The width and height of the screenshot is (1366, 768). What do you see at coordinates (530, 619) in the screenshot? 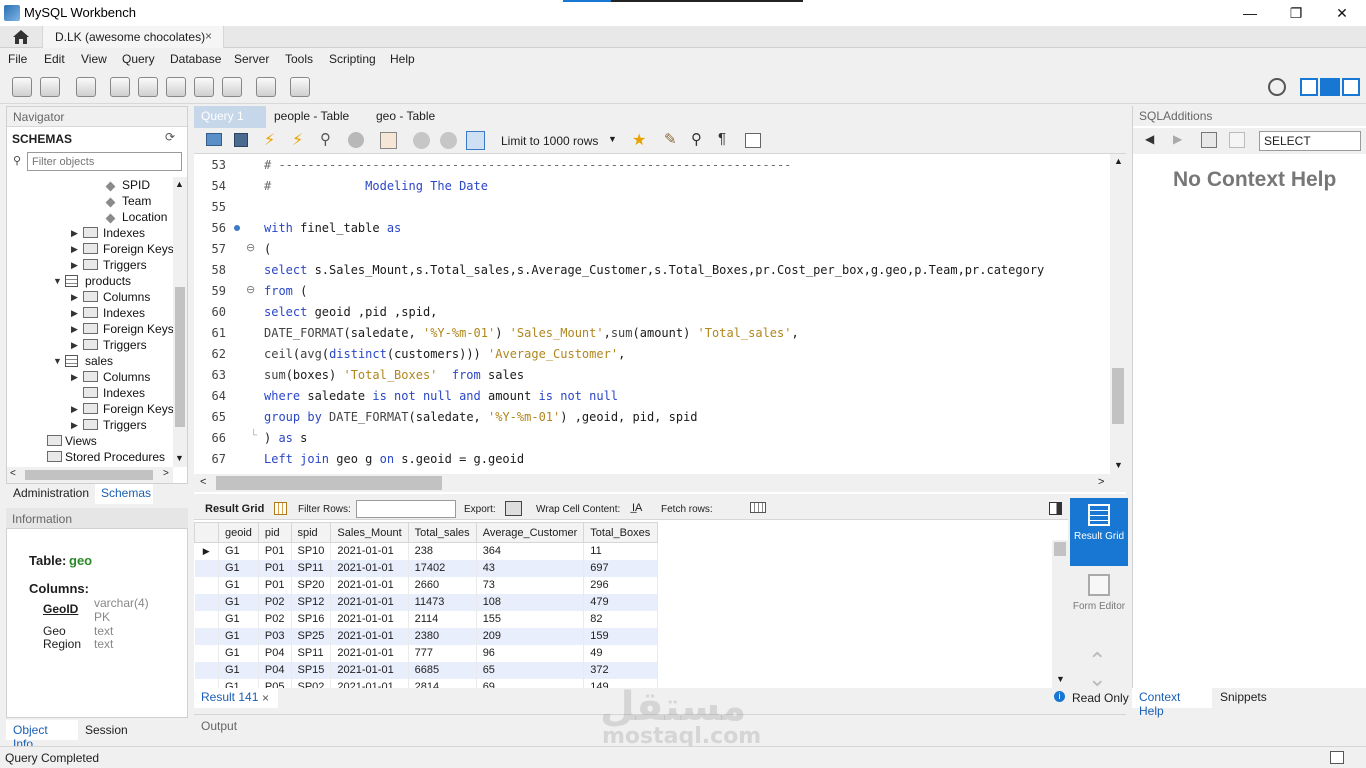
I see `table-cell: 155` at bounding box center [530, 619].